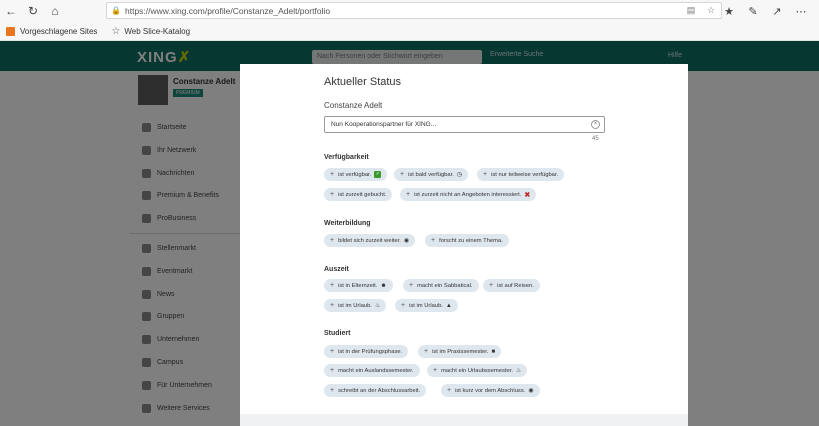 The height and width of the screenshot is (426, 819). What do you see at coordinates (116, 10) in the screenshot?
I see `lock-icon: 🔒` at bounding box center [116, 10].